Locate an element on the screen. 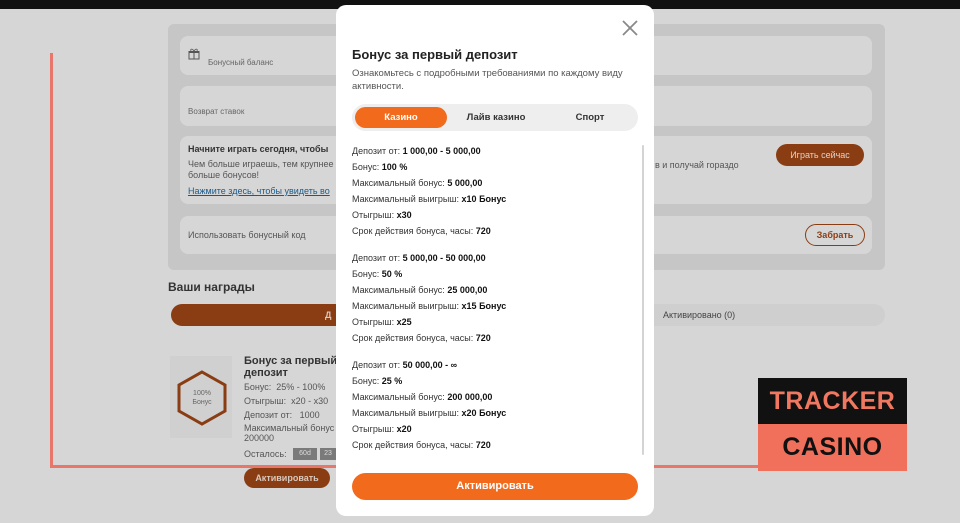 The width and height of the screenshot is (960, 523). timer-tag-days: 60d is located at coordinates (305, 454).